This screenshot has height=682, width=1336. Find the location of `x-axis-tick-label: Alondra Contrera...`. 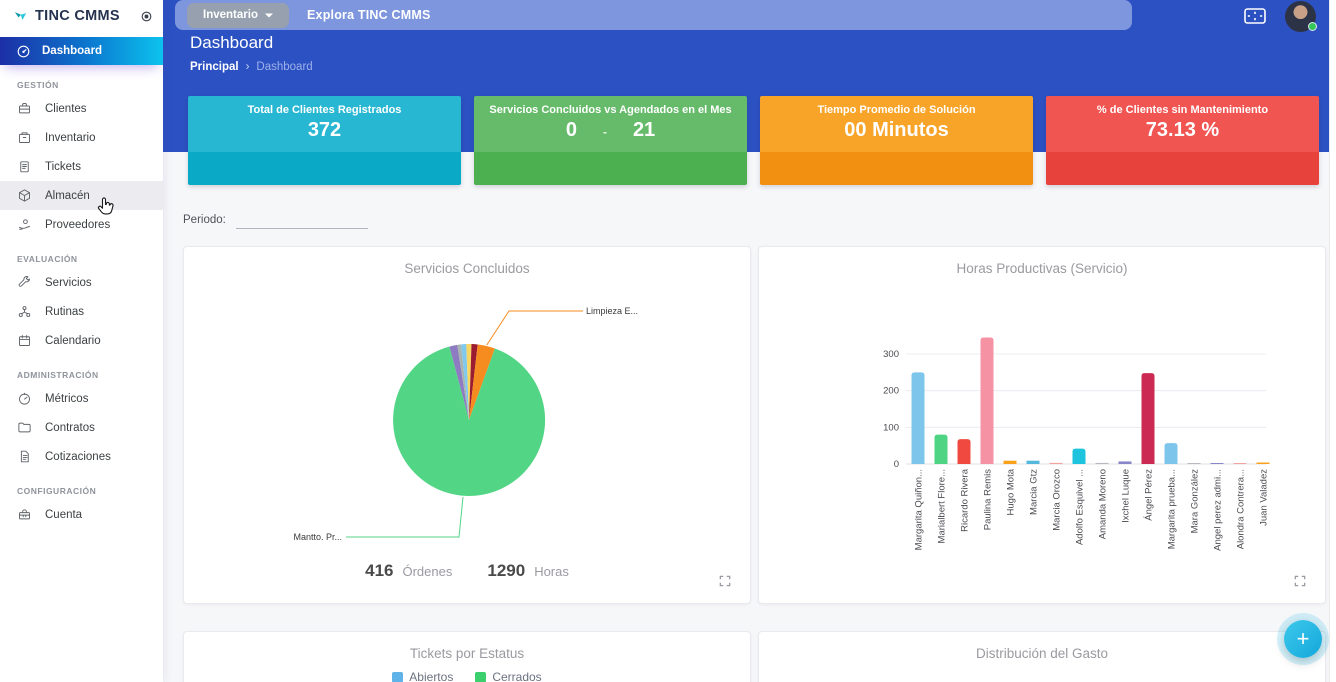

x-axis-tick-label: Alondra Contrera... is located at coordinates (1241, 509).